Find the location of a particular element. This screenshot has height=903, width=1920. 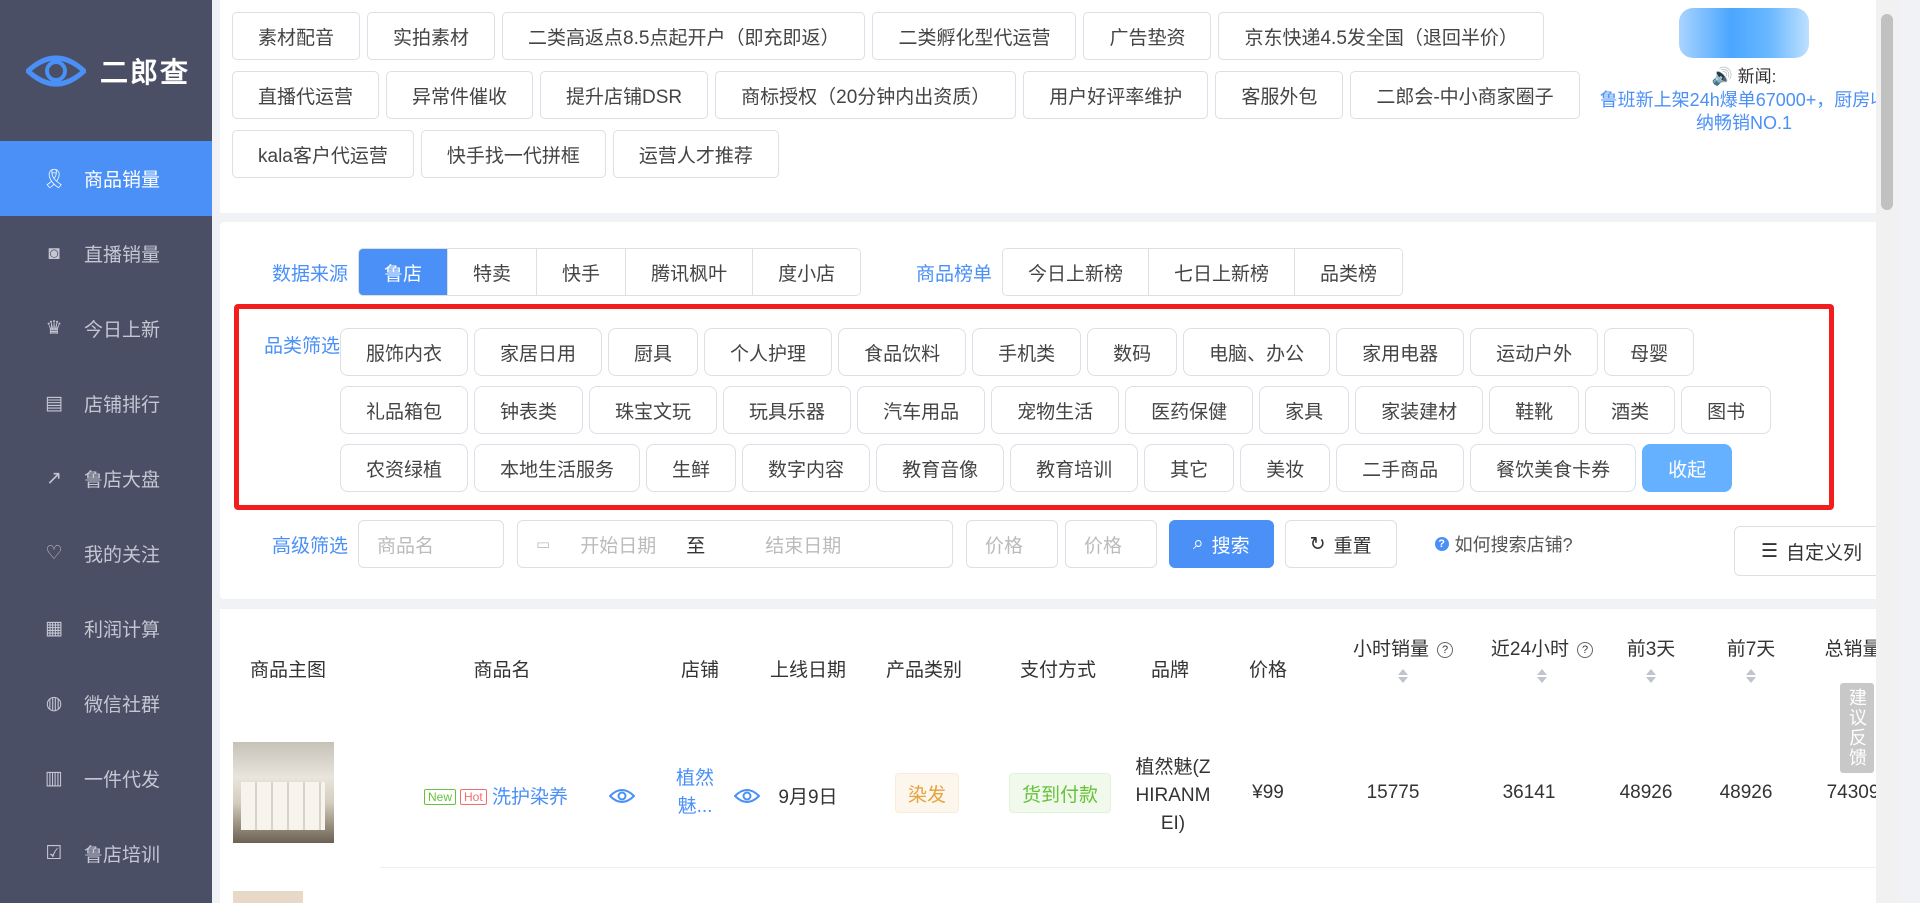

rank-tab: 七日上新榜 is located at coordinates (1221, 272).